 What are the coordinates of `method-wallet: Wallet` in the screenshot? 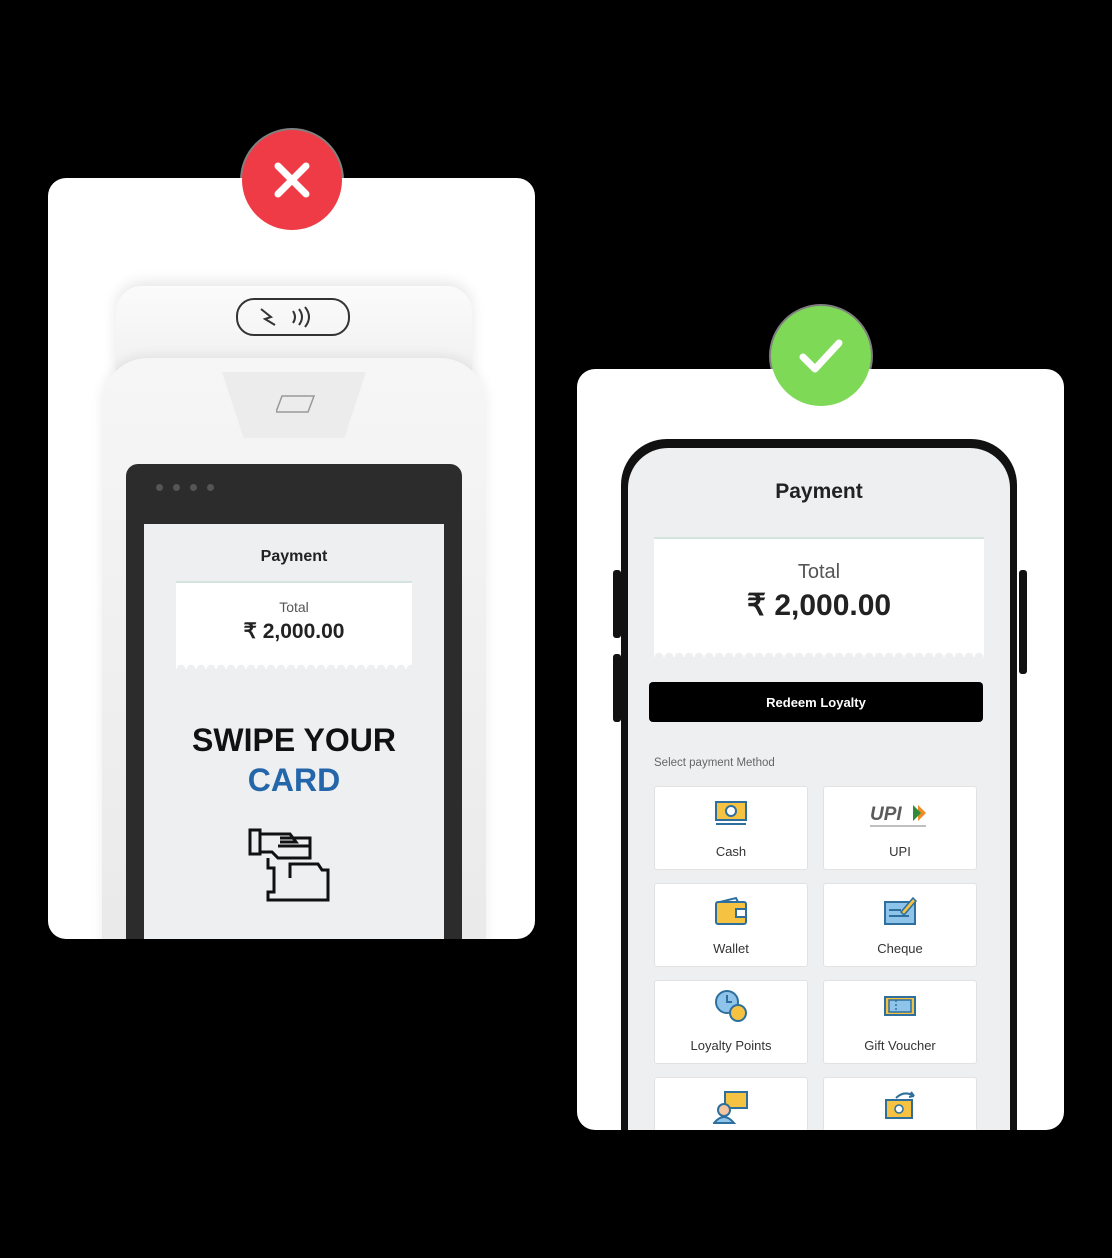 It's located at (731, 925).